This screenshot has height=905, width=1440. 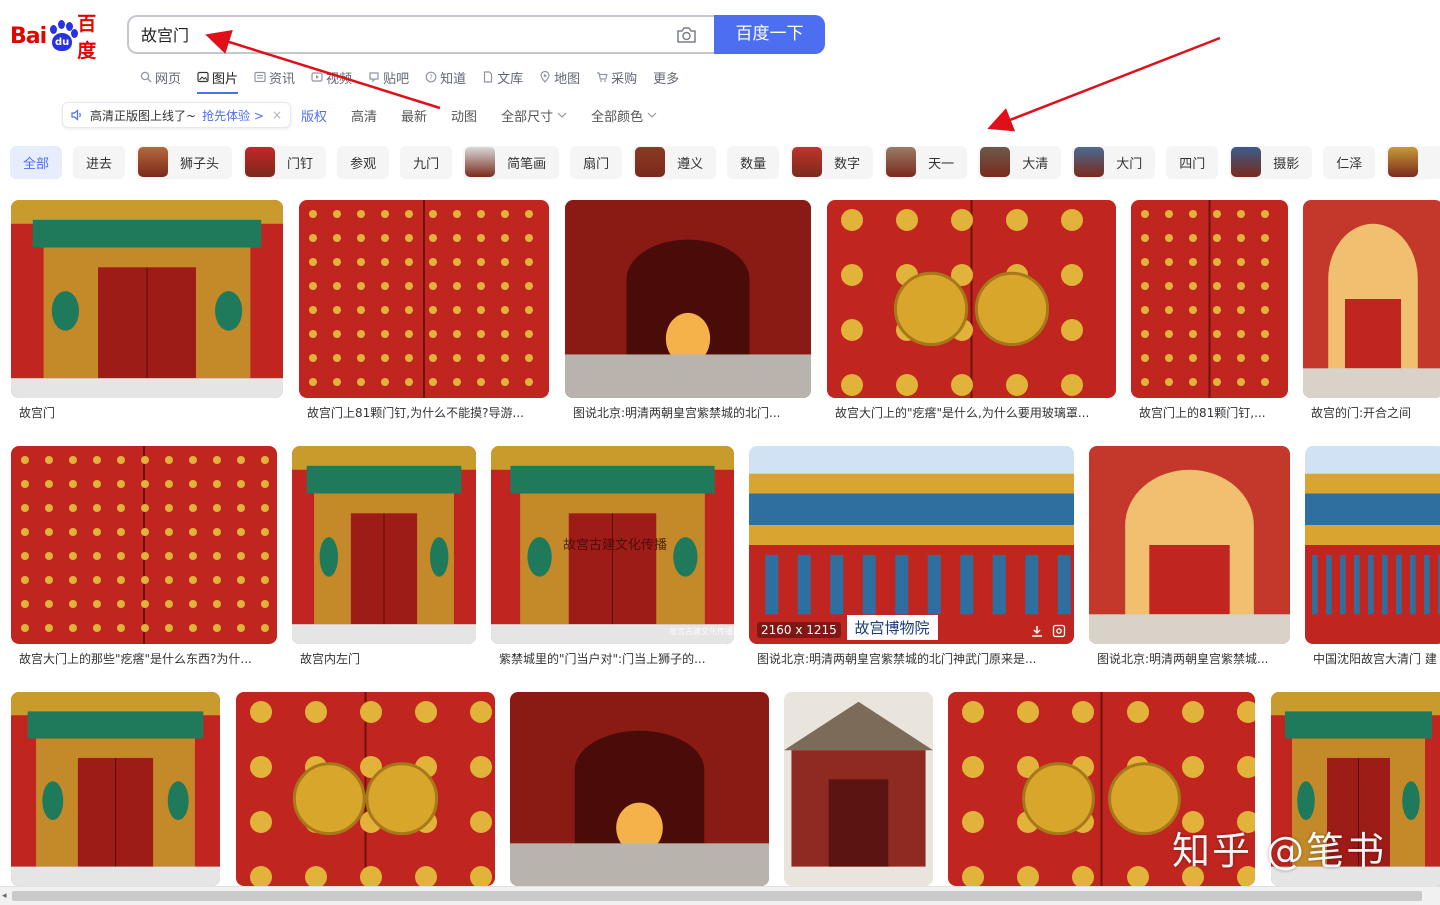 I want to click on promo-link: 抢先体验 >, so click(x=233, y=115).